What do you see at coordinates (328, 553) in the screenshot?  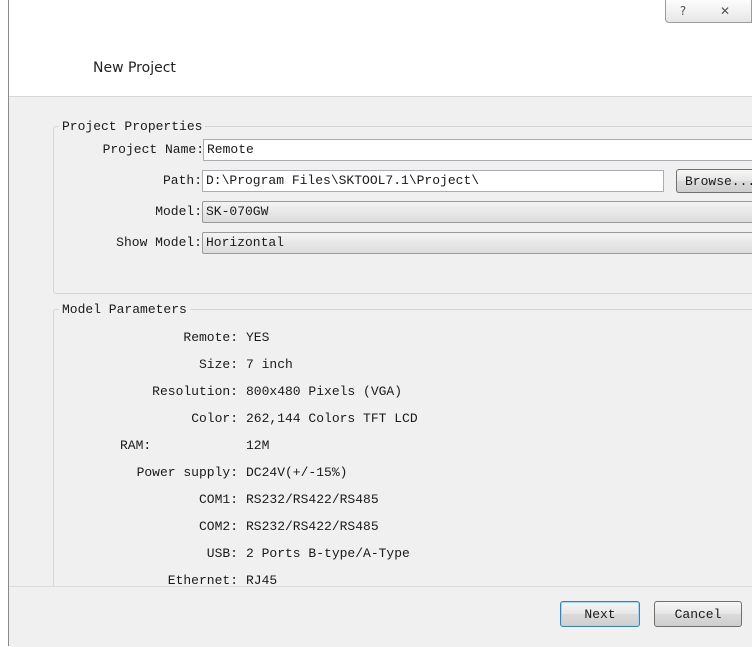 I see `param-usb-value: 2 Ports B-type/A-Type` at bounding box center [328, 553].